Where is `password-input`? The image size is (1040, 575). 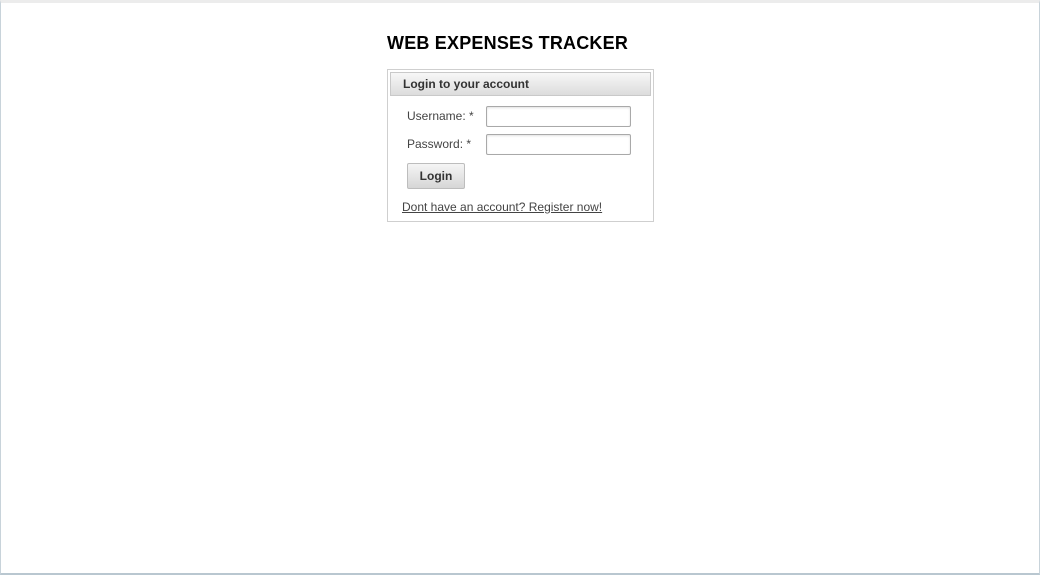
password-input is located at coordinates (558, 144).